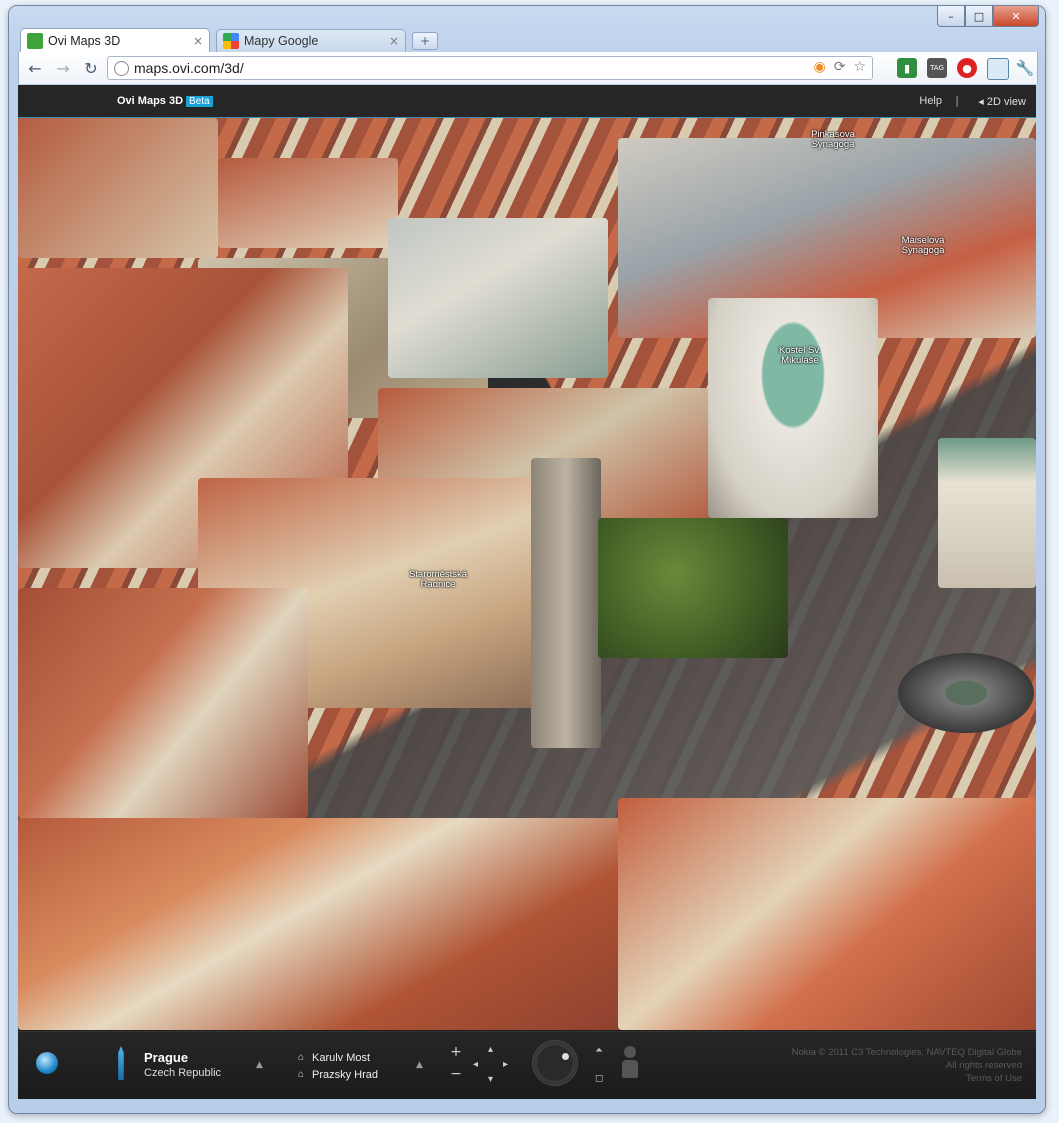 This screenshot has height=1123, width=1059. I want to click on pan-right-icon: ▸, so click(505, 1064).